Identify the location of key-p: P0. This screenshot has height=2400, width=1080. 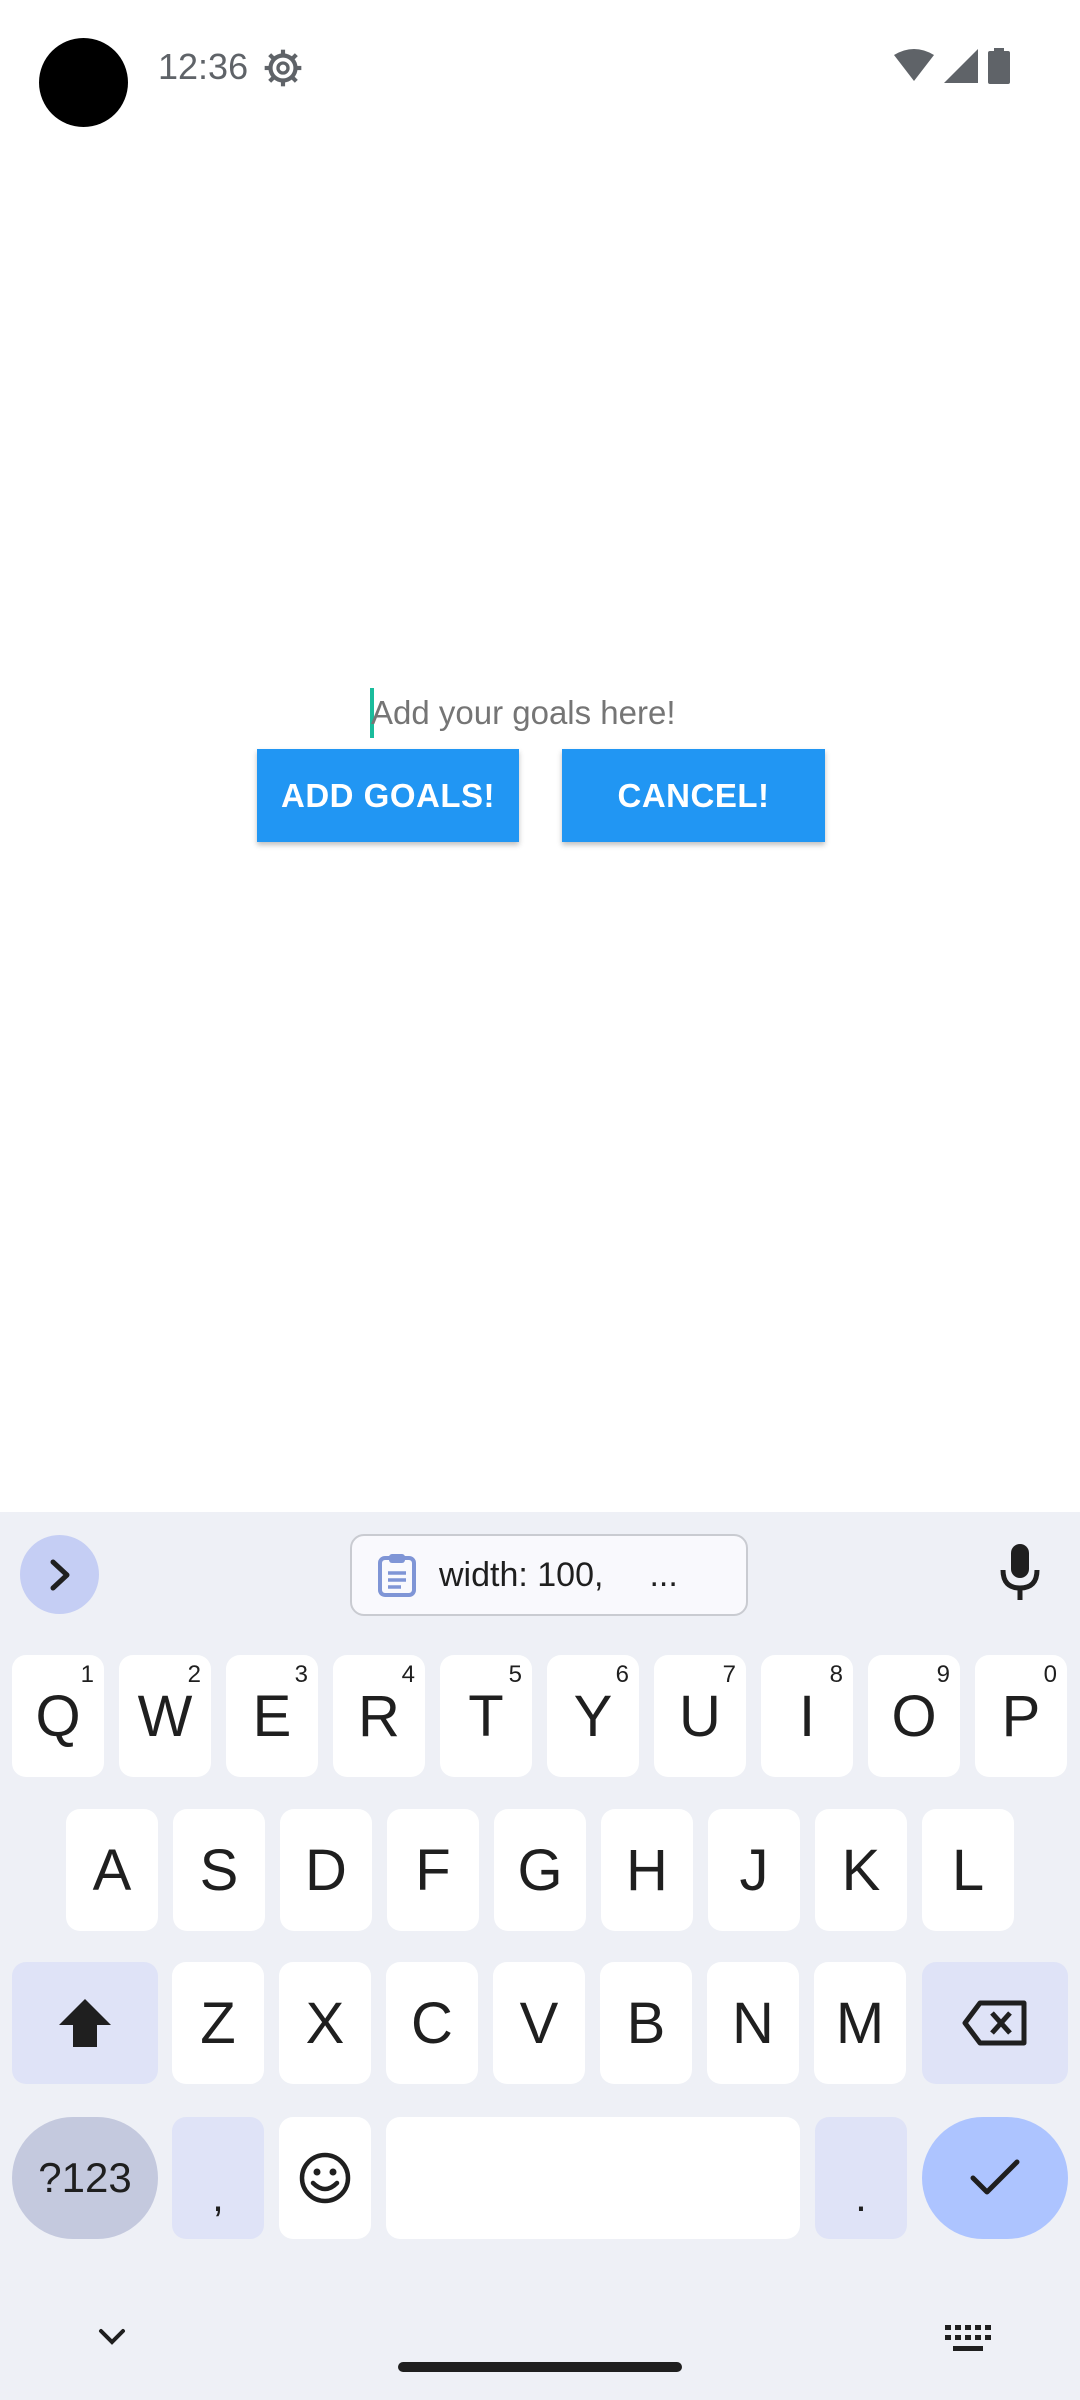
(1021, 1716).